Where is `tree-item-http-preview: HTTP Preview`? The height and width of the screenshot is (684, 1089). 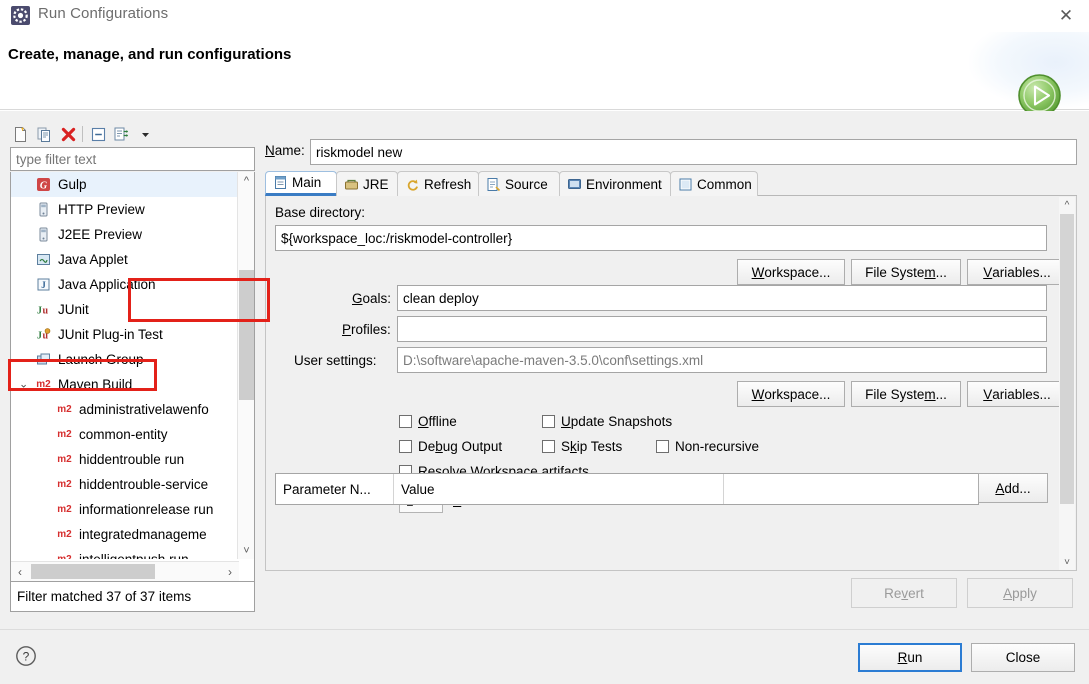 tree-item-http-preview: HTTP Preview is located at coordinates (125, 209).